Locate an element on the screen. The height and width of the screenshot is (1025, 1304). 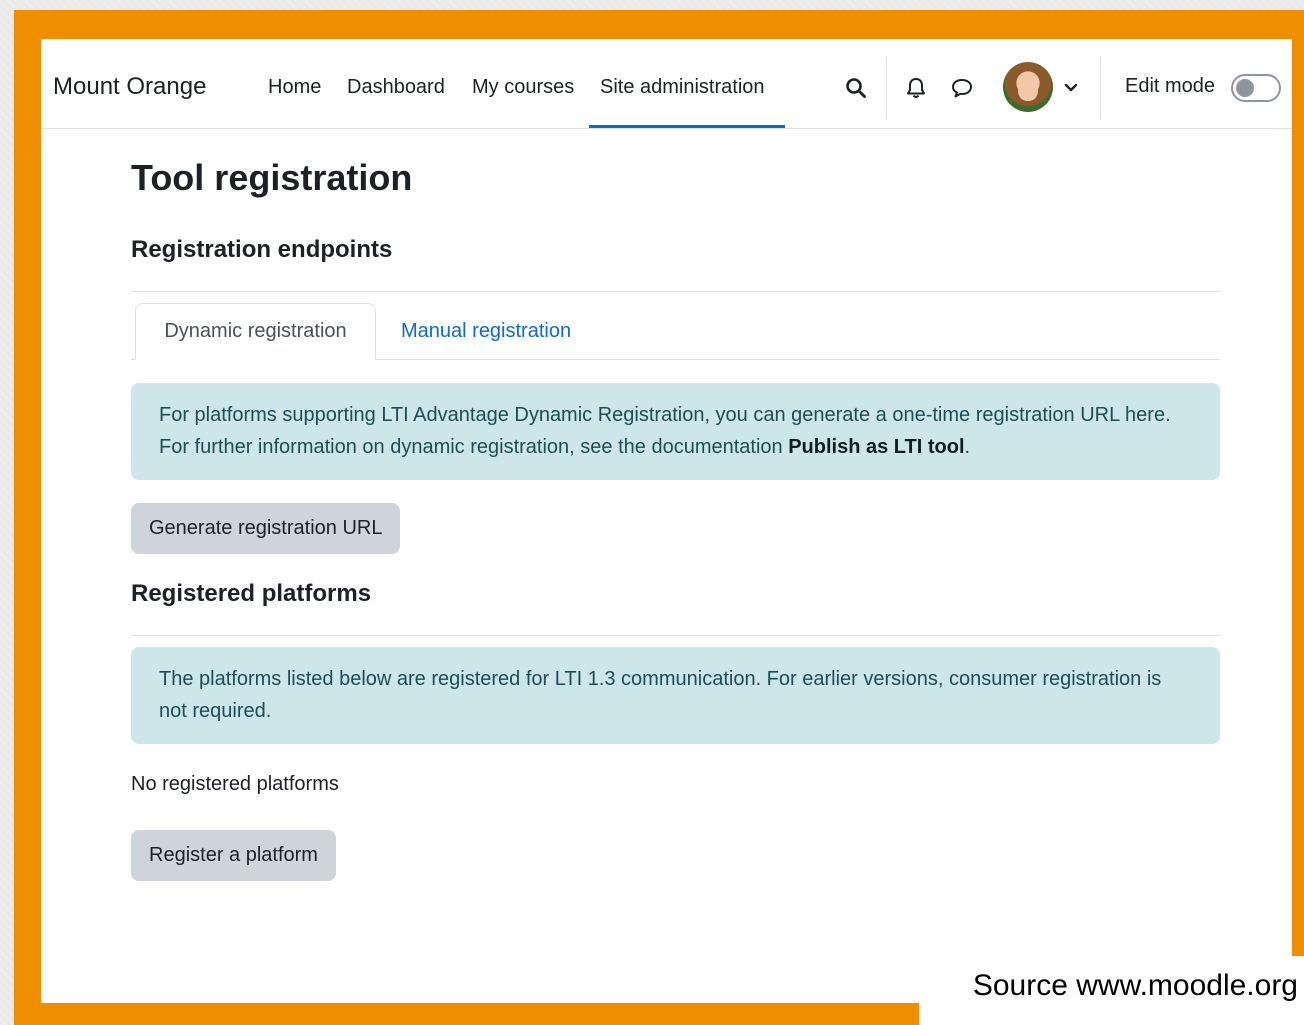
nav-link-my-courses: My courses is located at coordinates (523, 87).